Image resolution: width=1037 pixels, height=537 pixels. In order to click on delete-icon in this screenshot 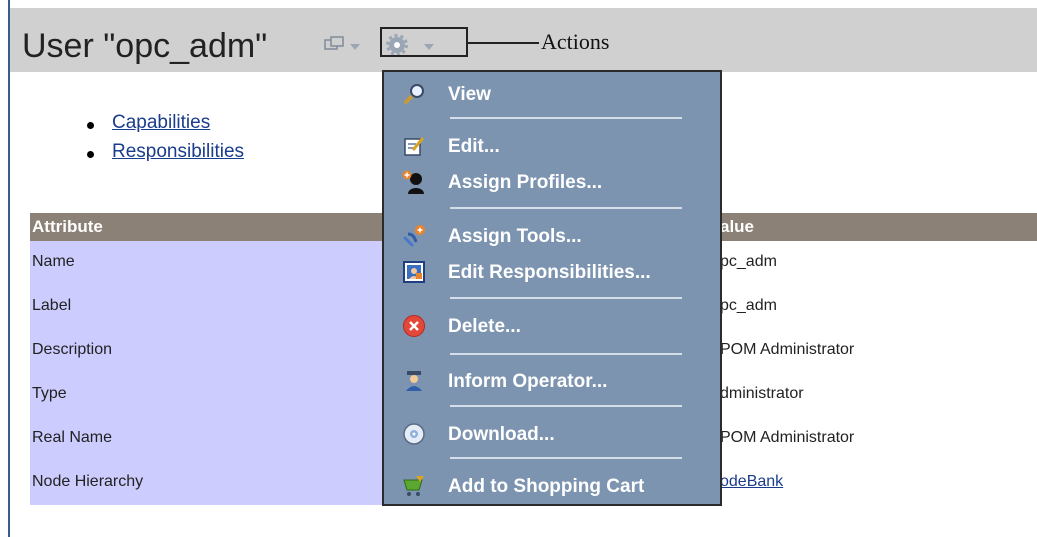, I will do `click(414, 326)`.